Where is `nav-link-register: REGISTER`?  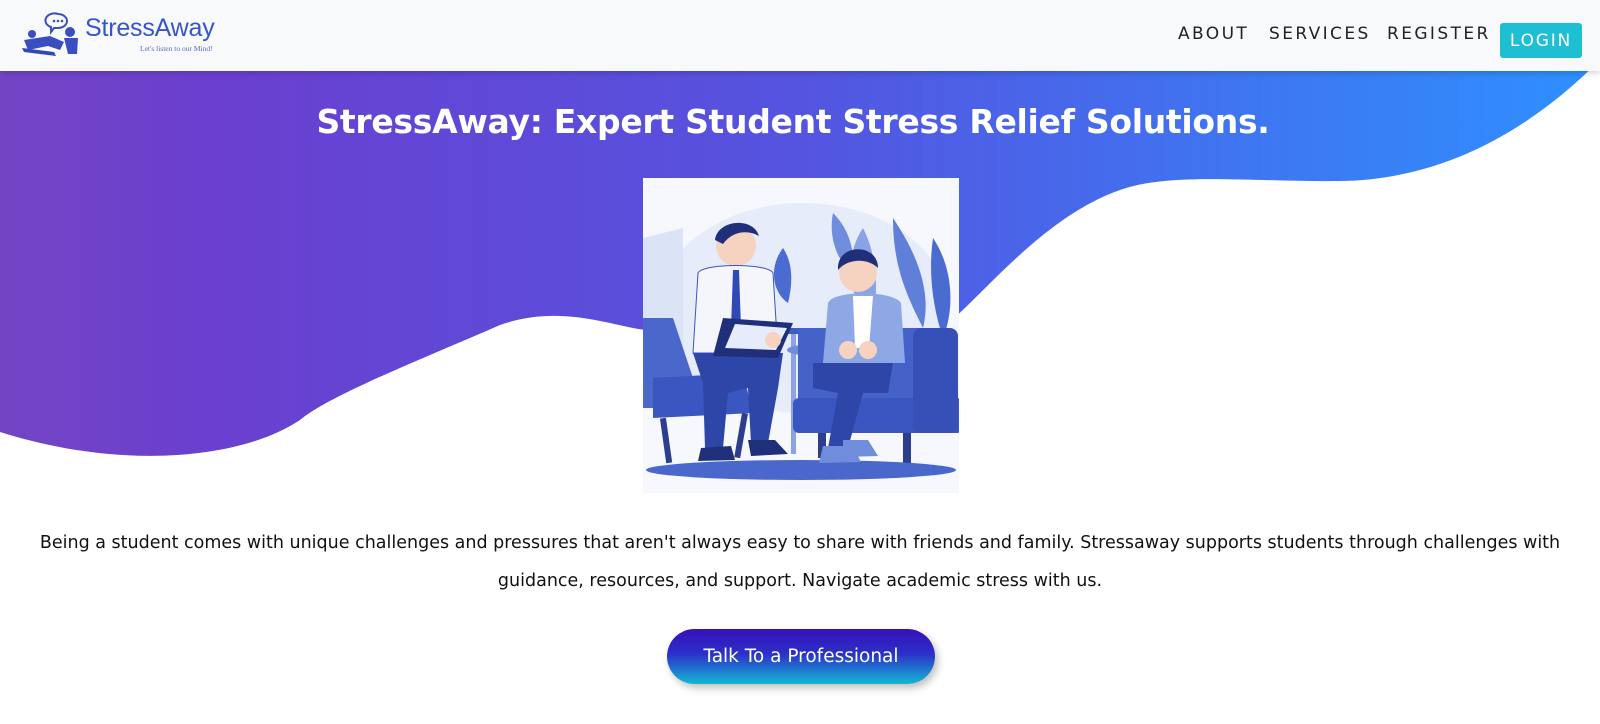 nav-link-register: REGISTER is located at coordinates (1439, 34).